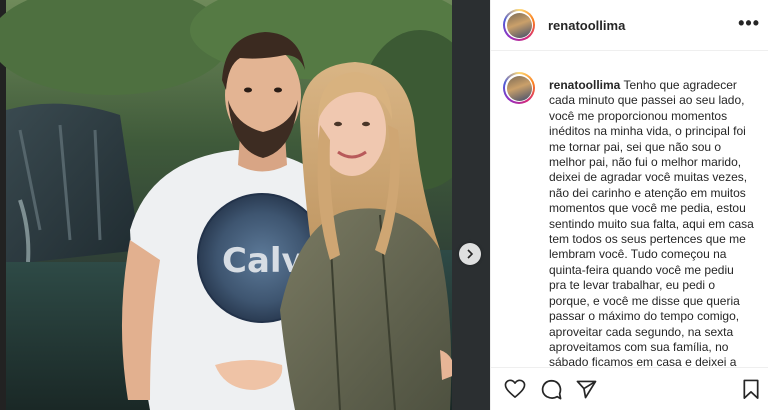 The image size is (768, 410). I want to click on header-username: renatoollima, so click(586, 25).